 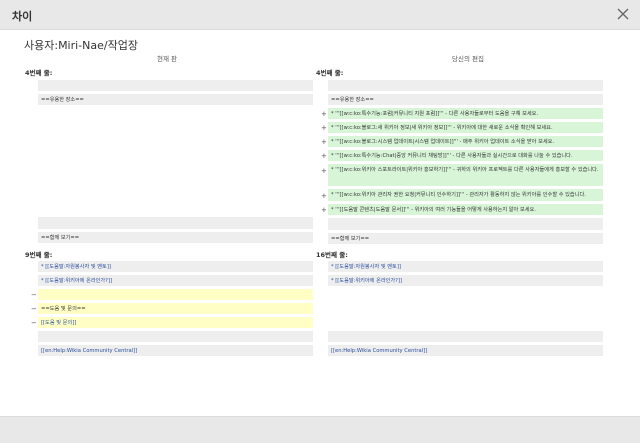 I want to click on diff-removed-line, so click(x=175, y=294).